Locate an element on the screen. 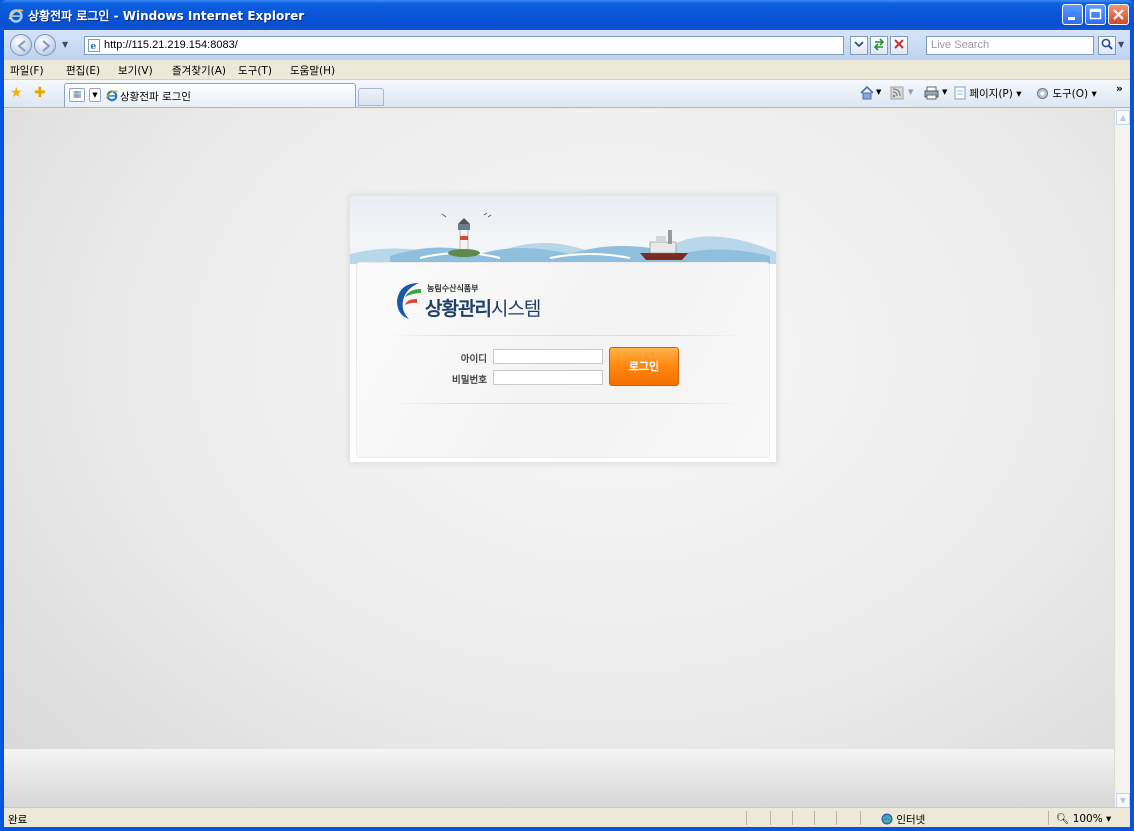 The width and height of the screenshot is (1134, 831). maximize-icon is located at coordinates (1095, 14).